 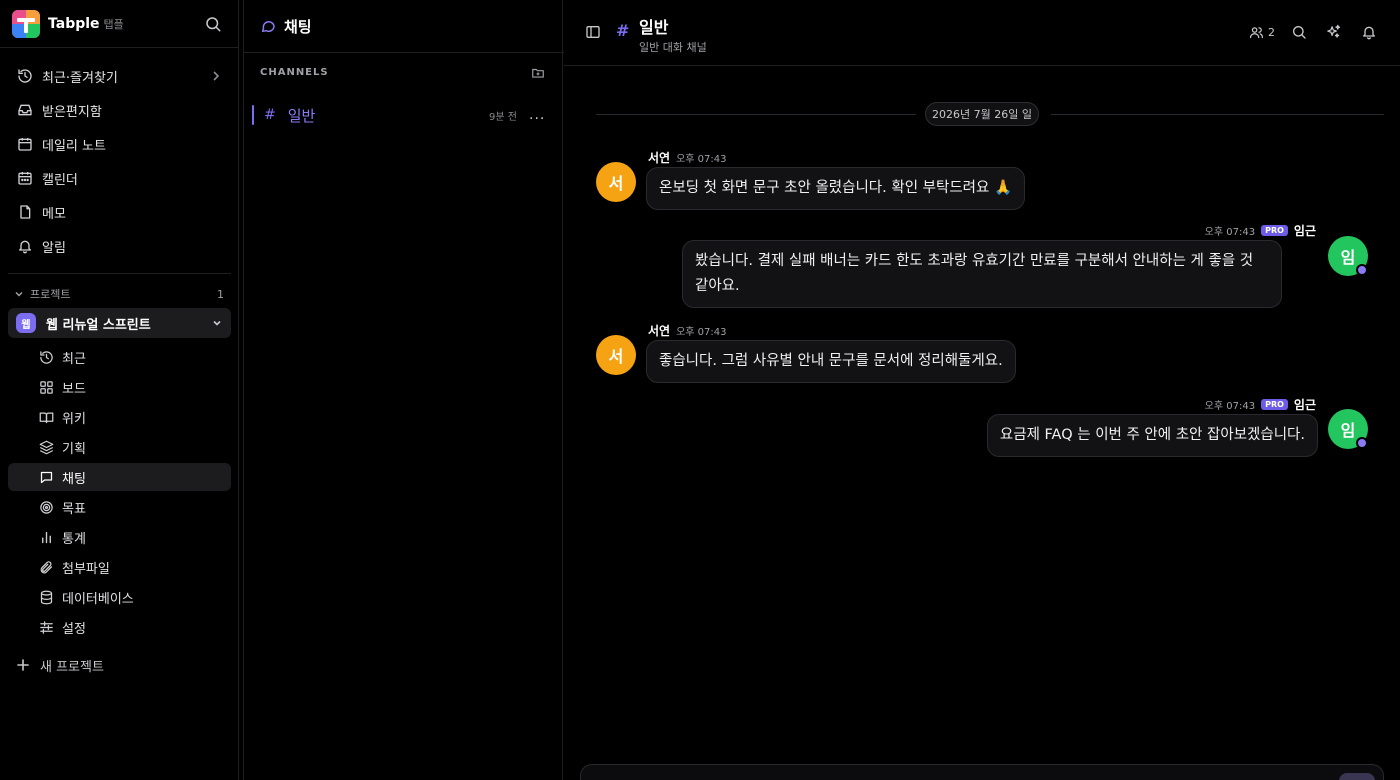 What do you see at coordinates (74, 509) in the screenshot?
I see `project-item-label: 목표` at bounding box center [74, 509].